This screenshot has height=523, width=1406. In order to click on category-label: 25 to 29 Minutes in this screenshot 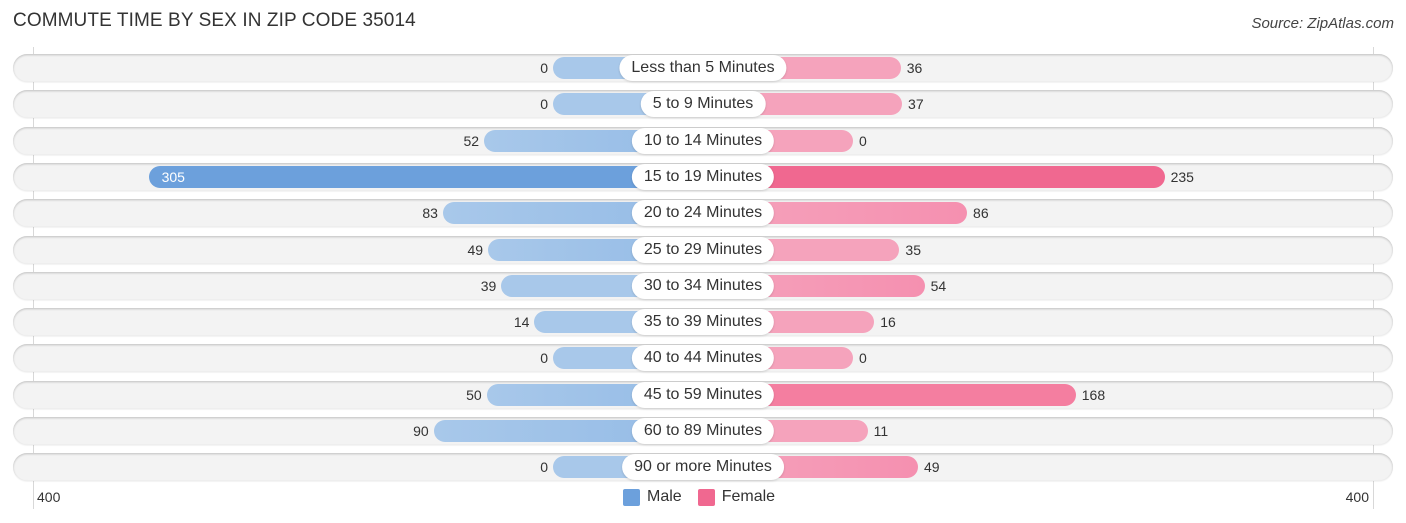, I will do `click(703, 249)`.